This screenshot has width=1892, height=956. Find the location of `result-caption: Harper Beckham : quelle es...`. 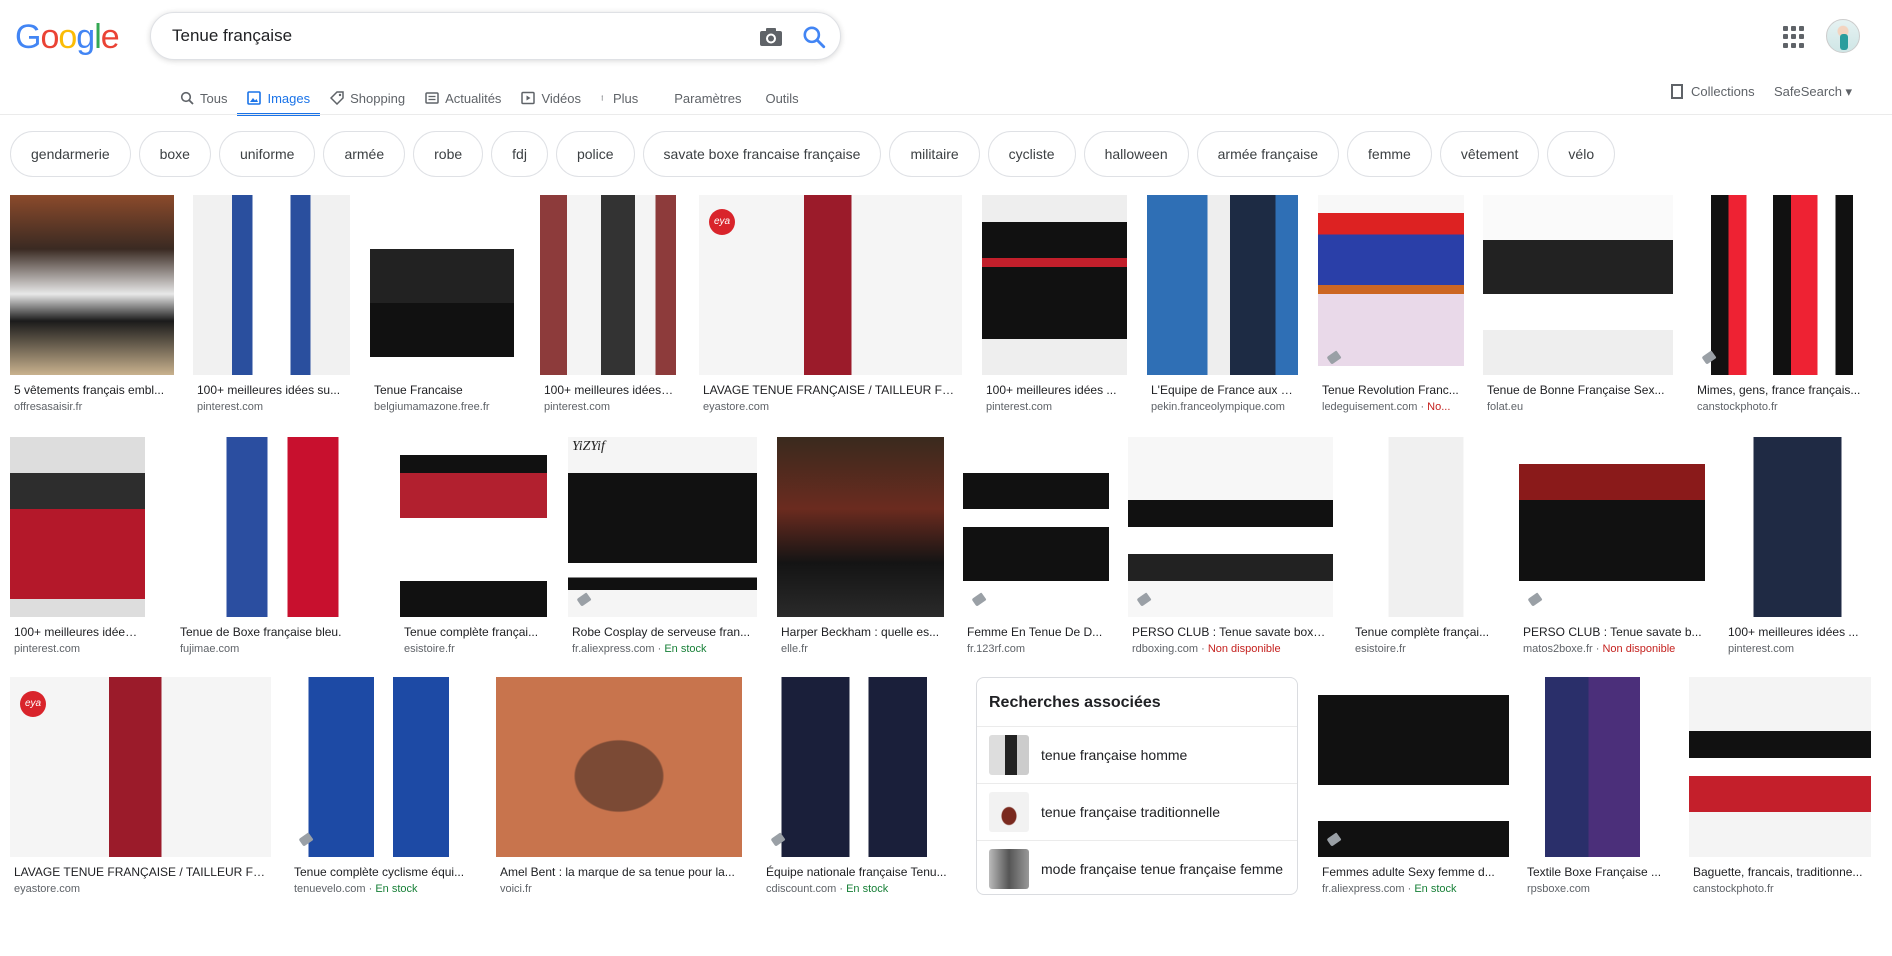

result-caption: Harper Beckham : quelle es... is located at coordinates (861, 632).